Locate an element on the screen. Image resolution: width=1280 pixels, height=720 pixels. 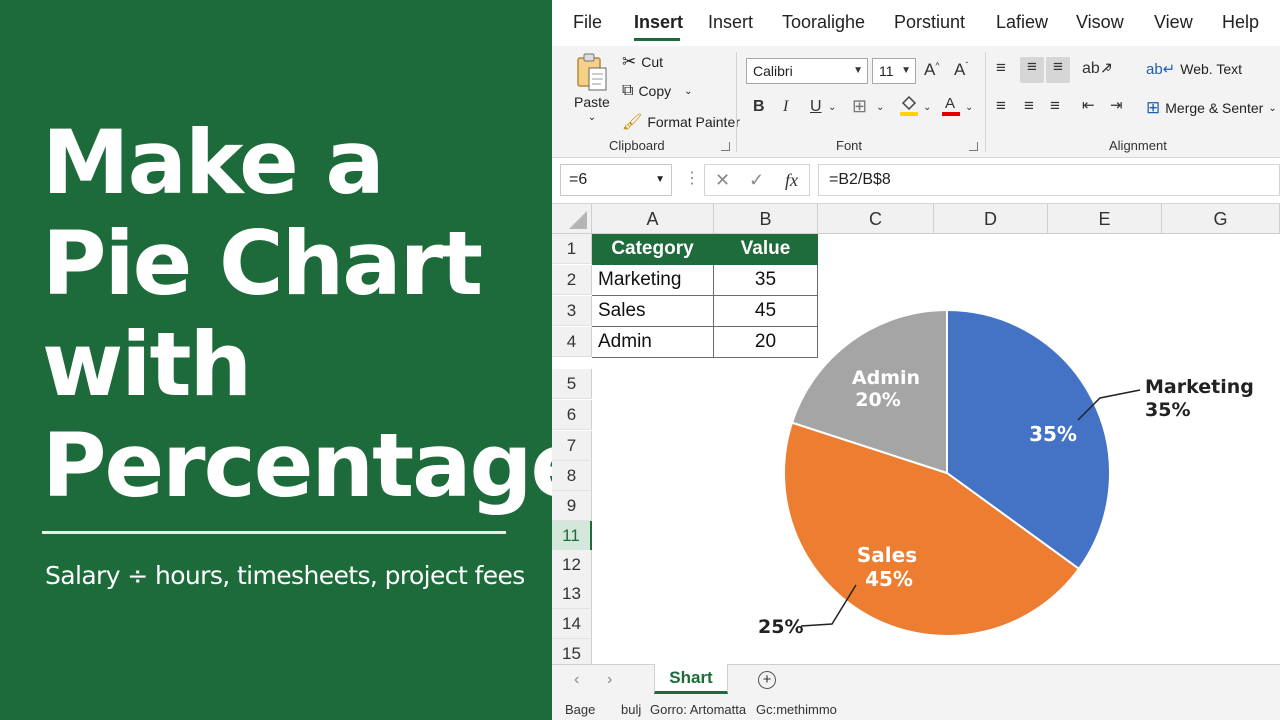
menu-porstiunt: Porstiunt is located at coordinates (929, 22).